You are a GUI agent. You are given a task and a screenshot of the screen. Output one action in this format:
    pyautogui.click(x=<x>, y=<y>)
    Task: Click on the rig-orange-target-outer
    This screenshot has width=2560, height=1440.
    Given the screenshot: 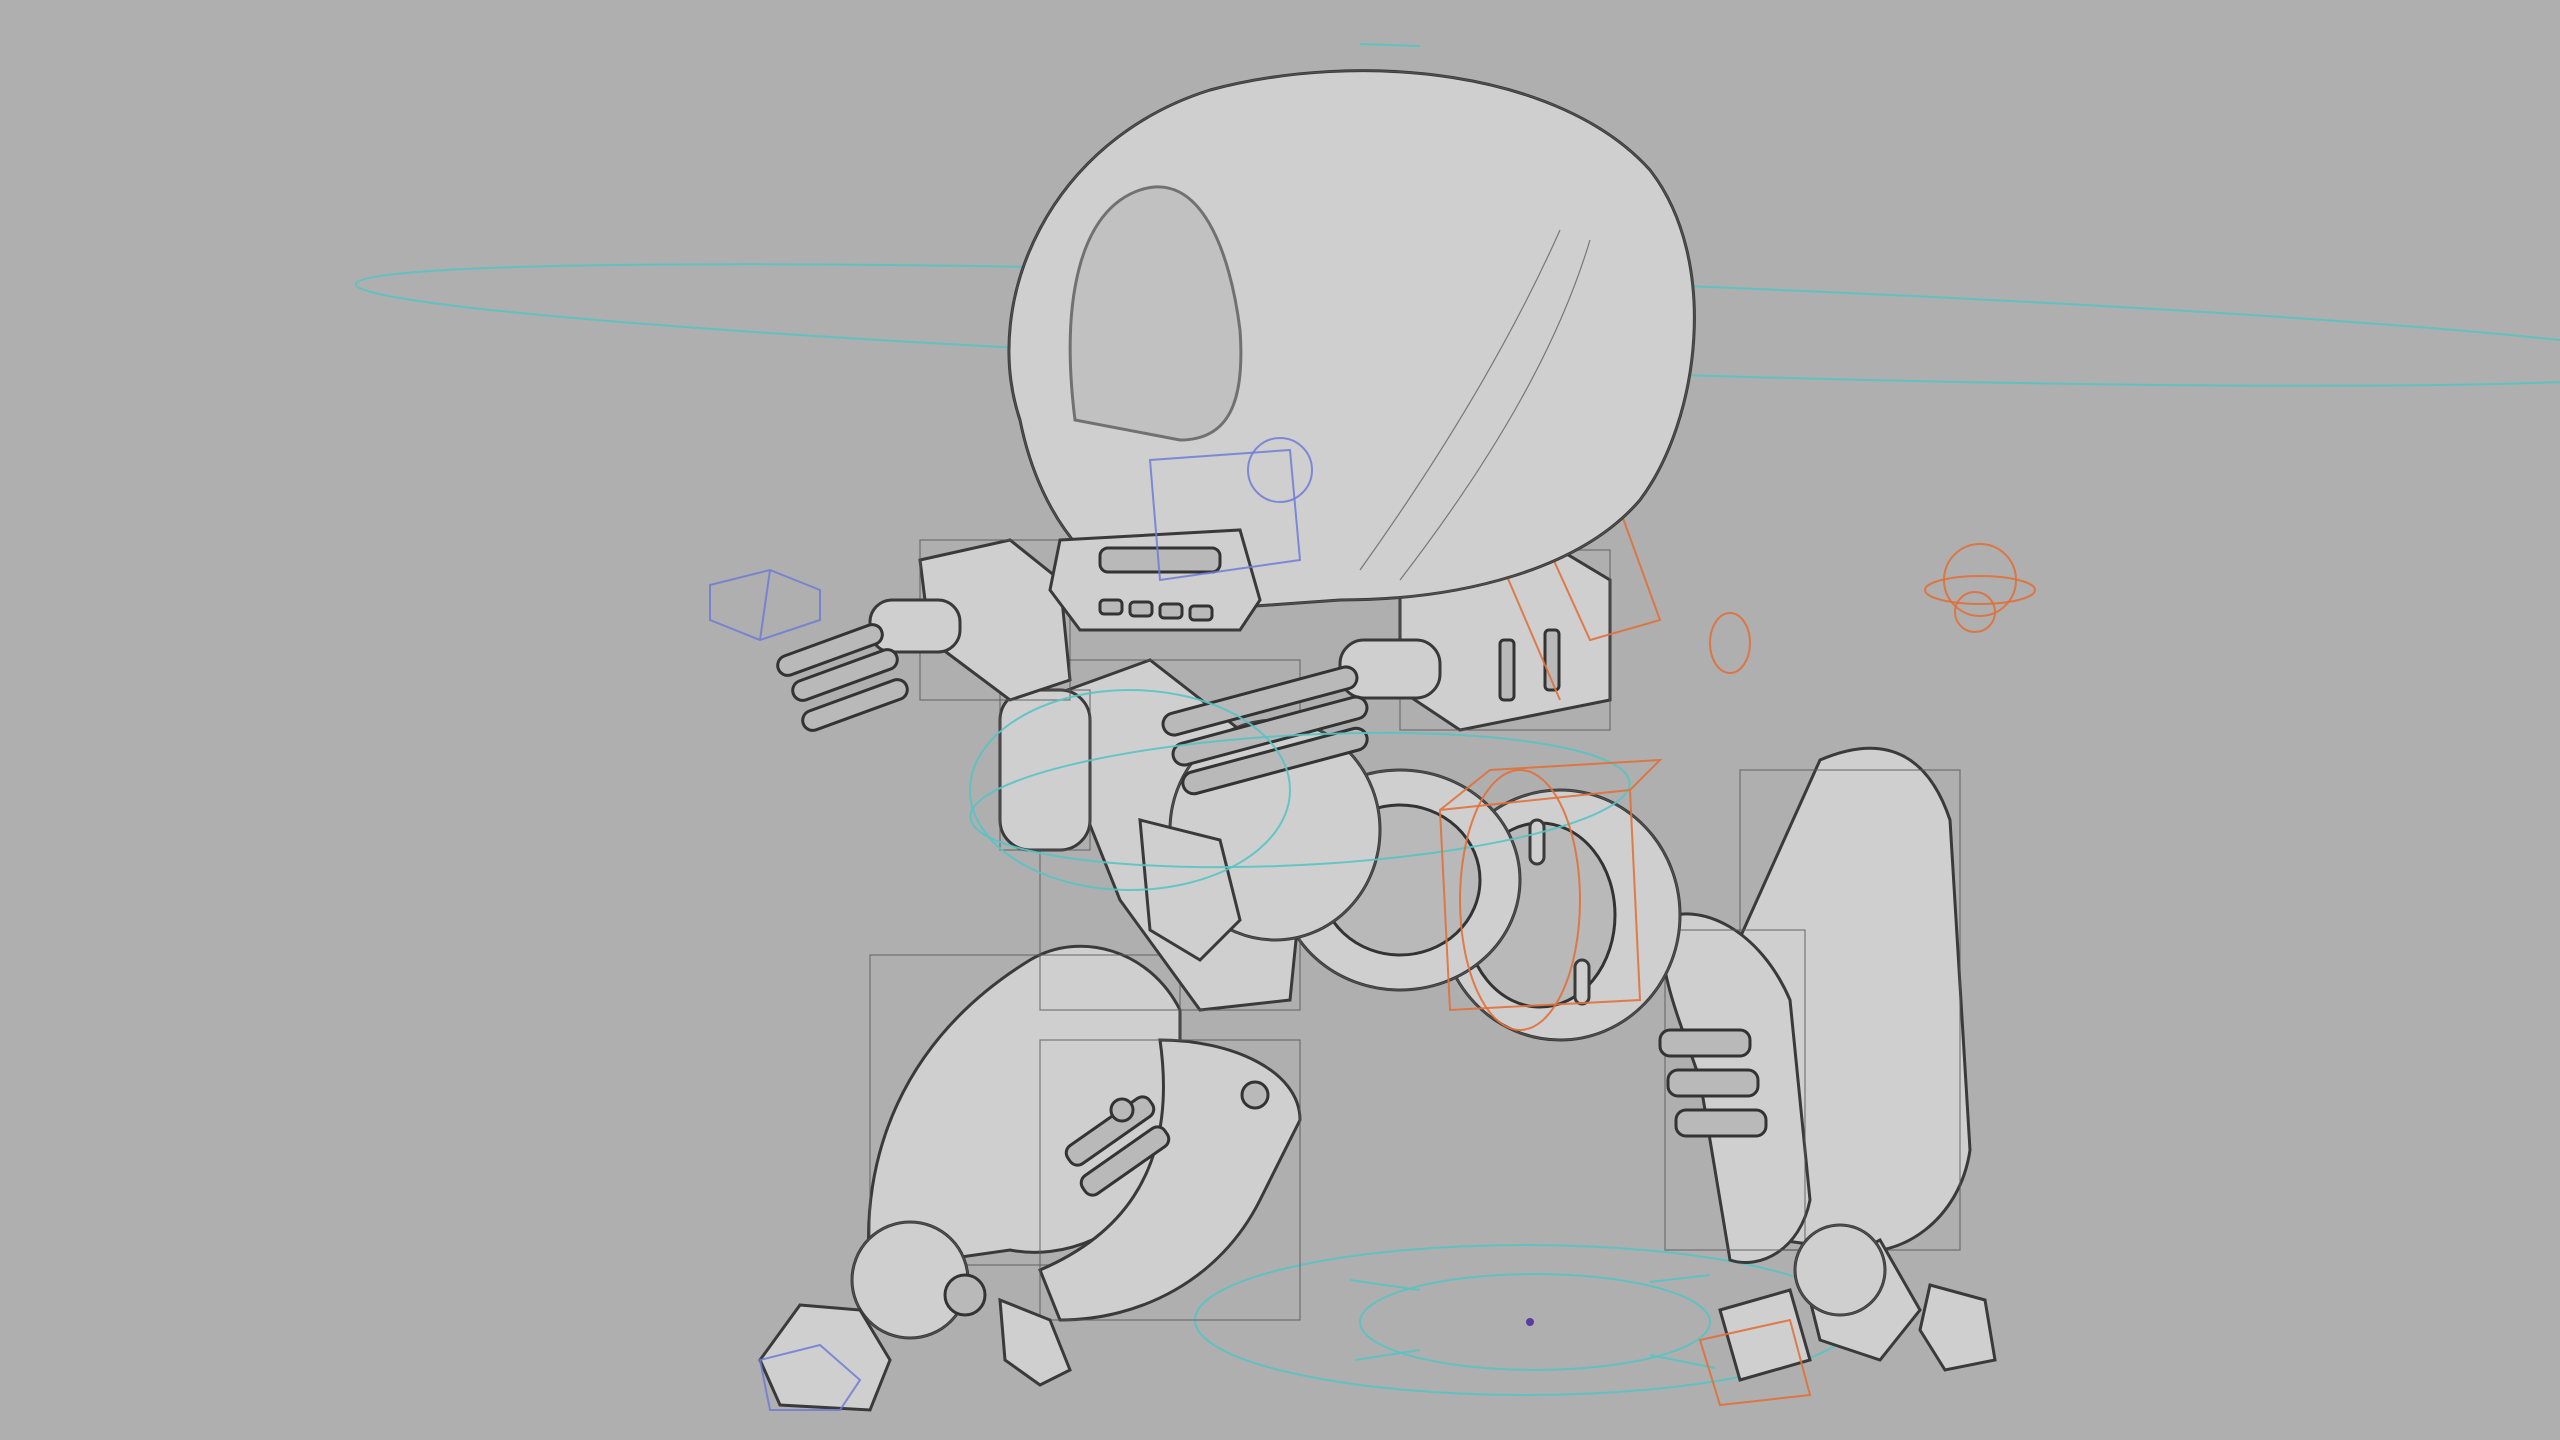 What is the action you would take?
    pyautogui.click(x=1980, y=580)
    